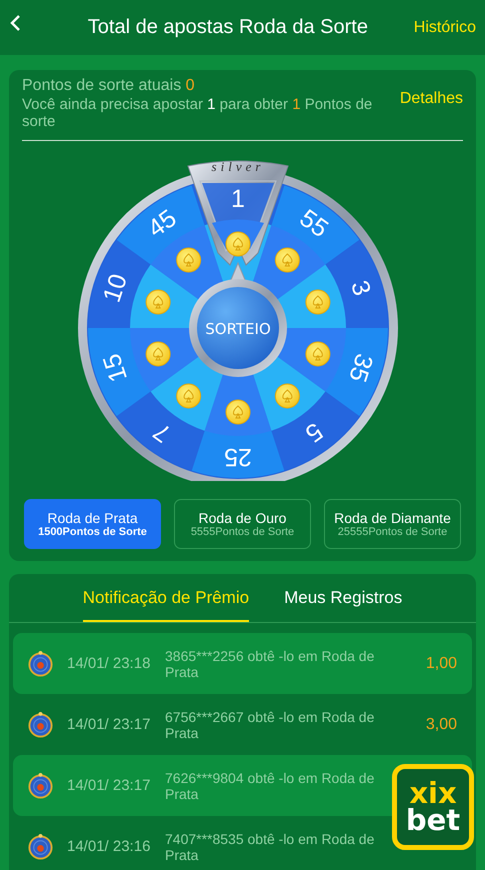 This screenshot has width=485, height=870. Describe the element at coordinates (360, 368) in the screenshot. I see `prize-value: 35` at that location.